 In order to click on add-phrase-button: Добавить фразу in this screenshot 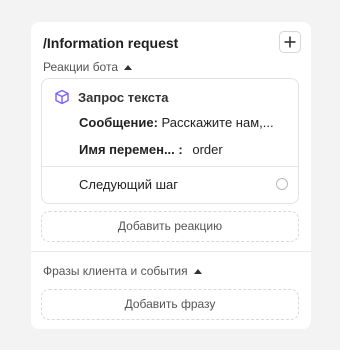, I will do `click(170, 304)`.